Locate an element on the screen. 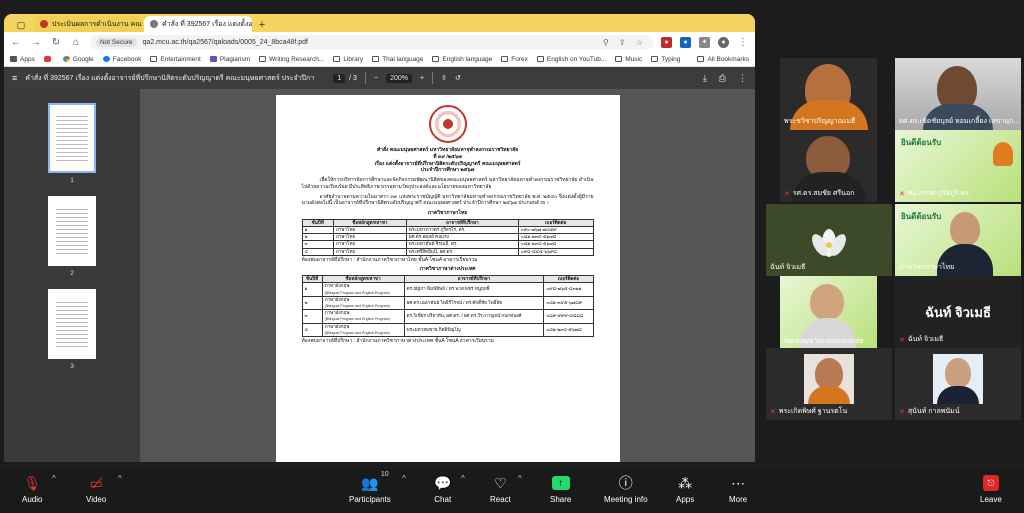 Image resolution: width=1024 pixels, height=513 pixels. bookmark-apps: Apps is located at coordinates (22, 59).